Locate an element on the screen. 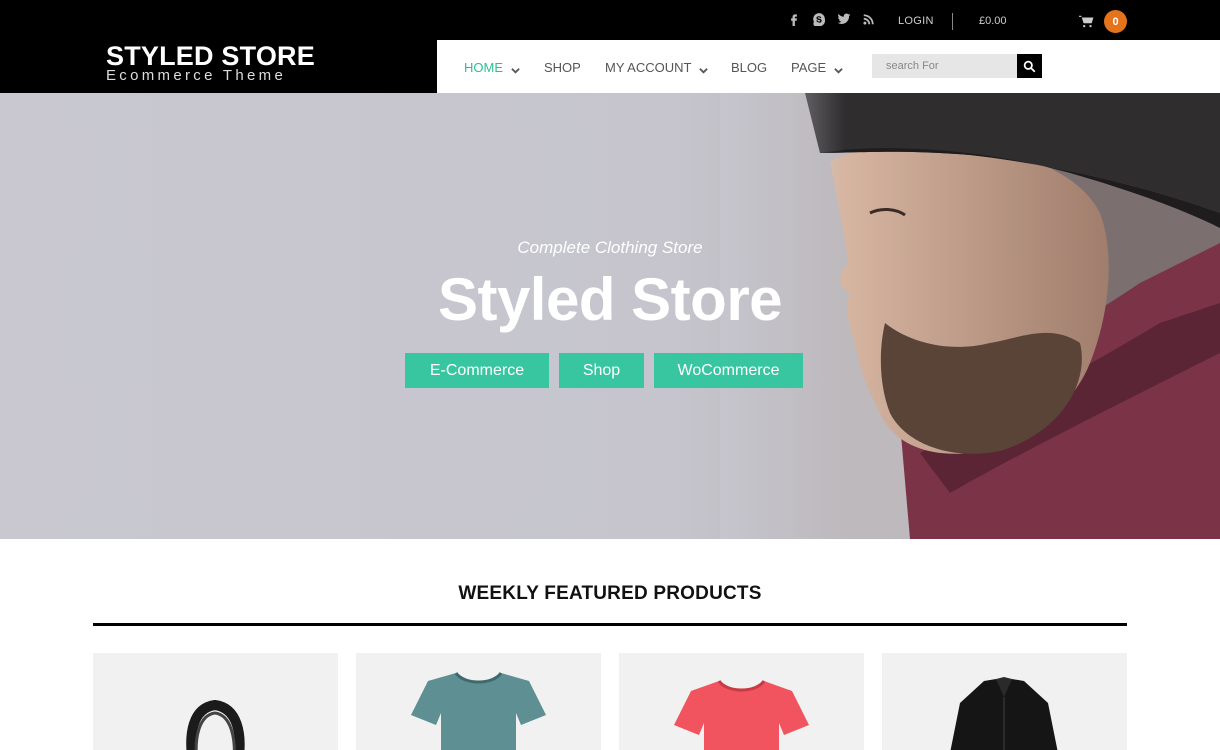 The image size is (1220, 750). nav-item-shop: SHOP is located at coordinates (562, 67).